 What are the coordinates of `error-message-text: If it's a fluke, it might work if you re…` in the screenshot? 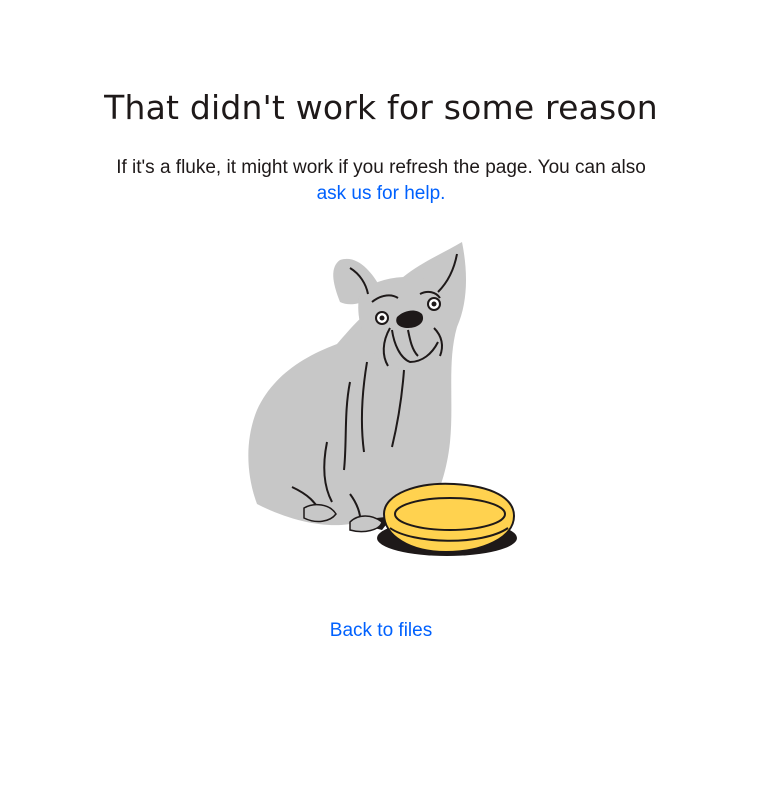 It's located at (381, 167).